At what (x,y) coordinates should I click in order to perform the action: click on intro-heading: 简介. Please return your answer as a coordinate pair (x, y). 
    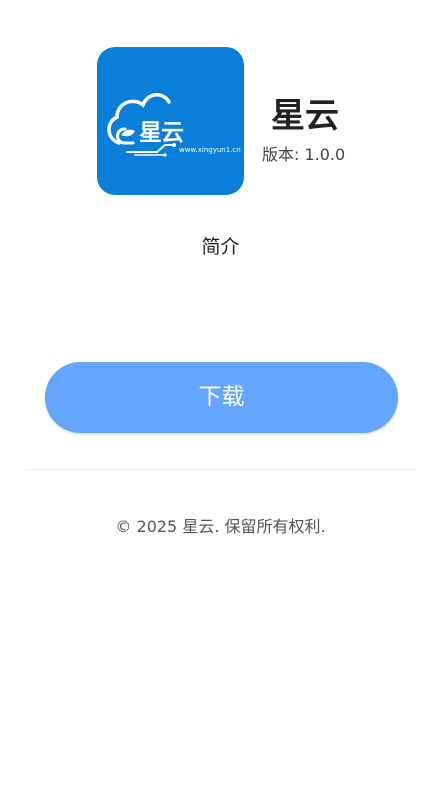
    Looking at the image, I should click on (220, 247).